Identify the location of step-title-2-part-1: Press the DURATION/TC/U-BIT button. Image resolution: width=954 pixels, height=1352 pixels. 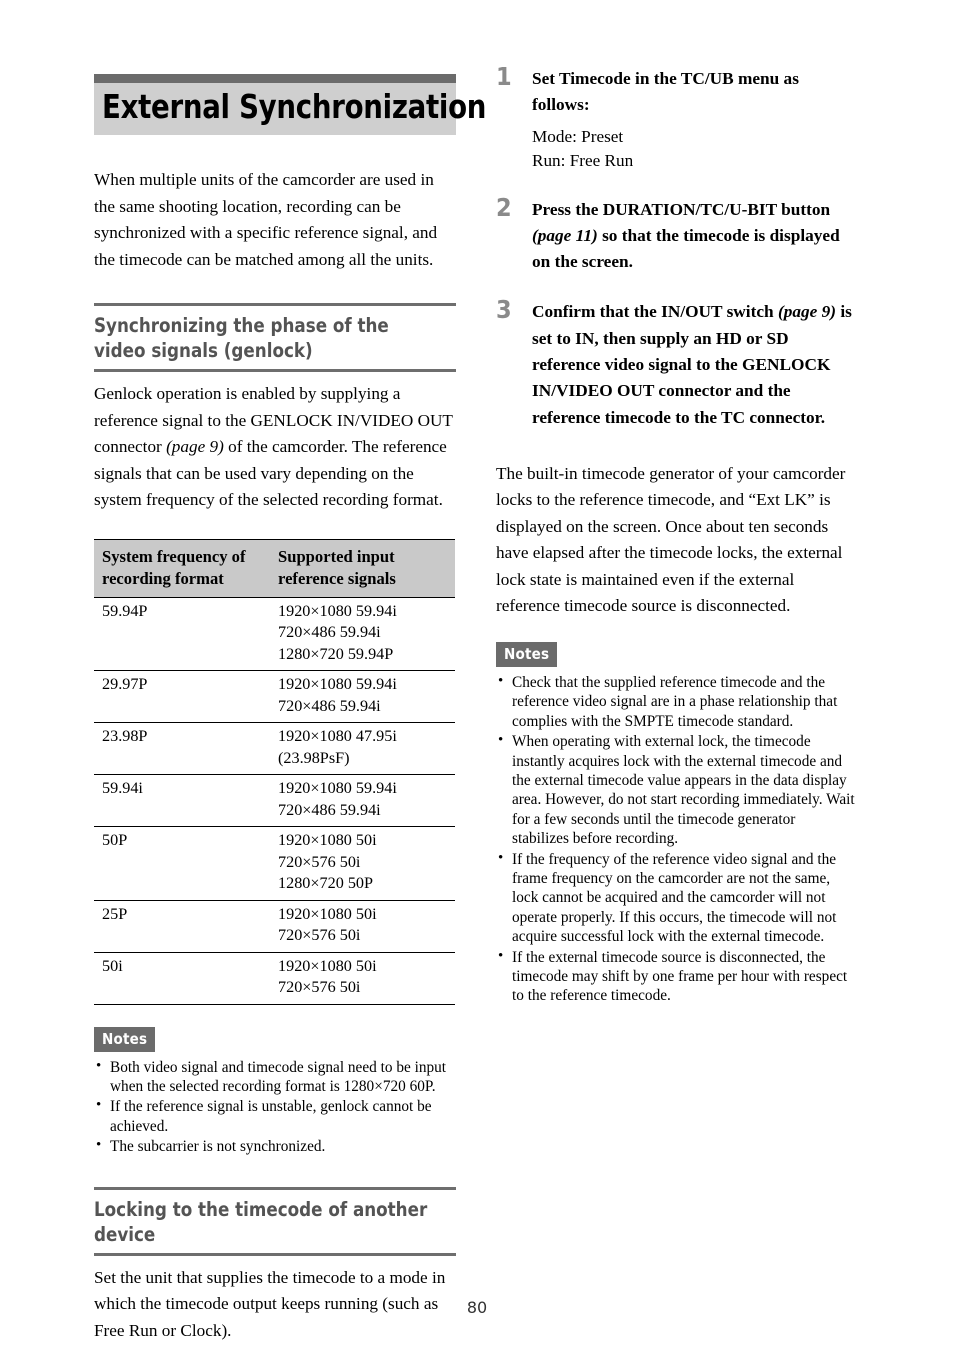
(681, 209).